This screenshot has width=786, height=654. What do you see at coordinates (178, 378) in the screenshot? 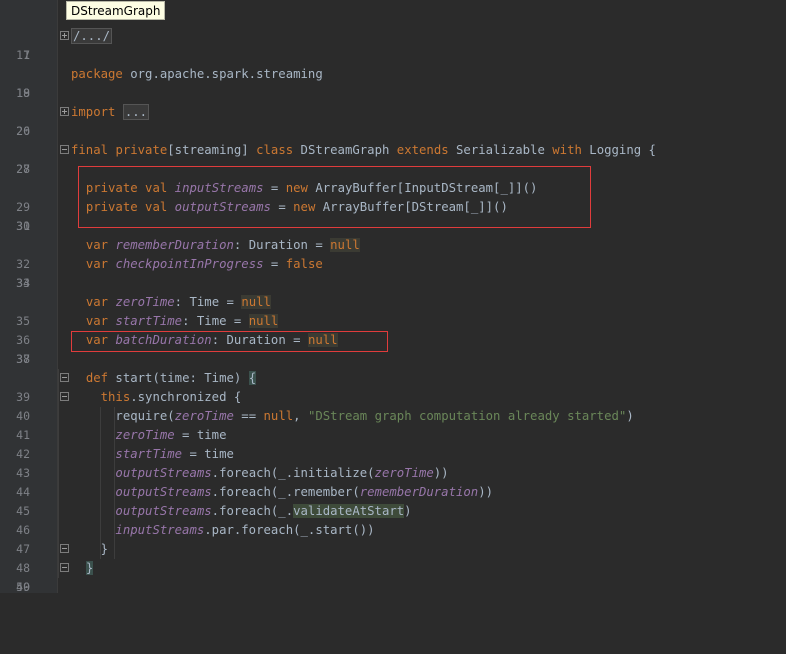
I see `method-signature: start(time: Time)` at bounding box center [178, 378].